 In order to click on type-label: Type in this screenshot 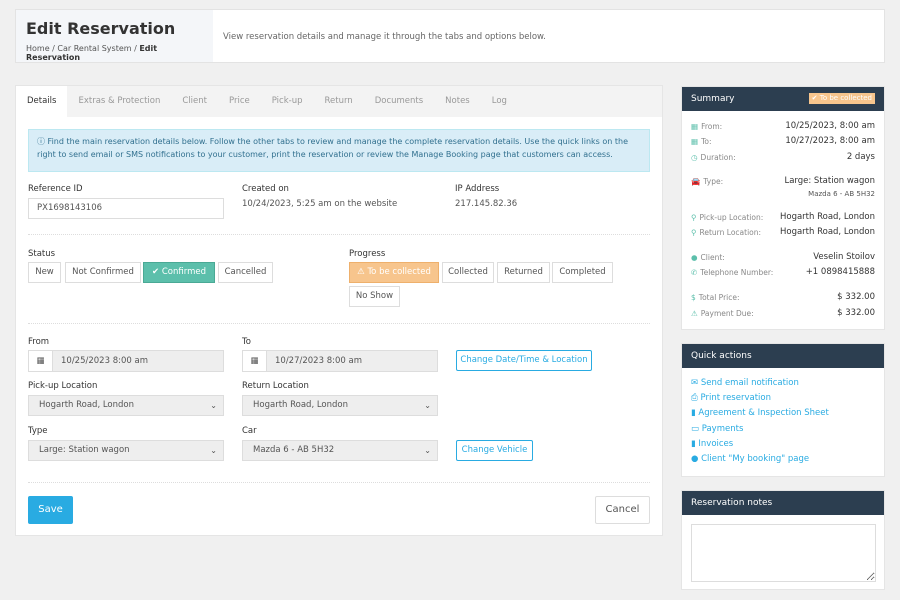, I will do `click(38, 431)`.